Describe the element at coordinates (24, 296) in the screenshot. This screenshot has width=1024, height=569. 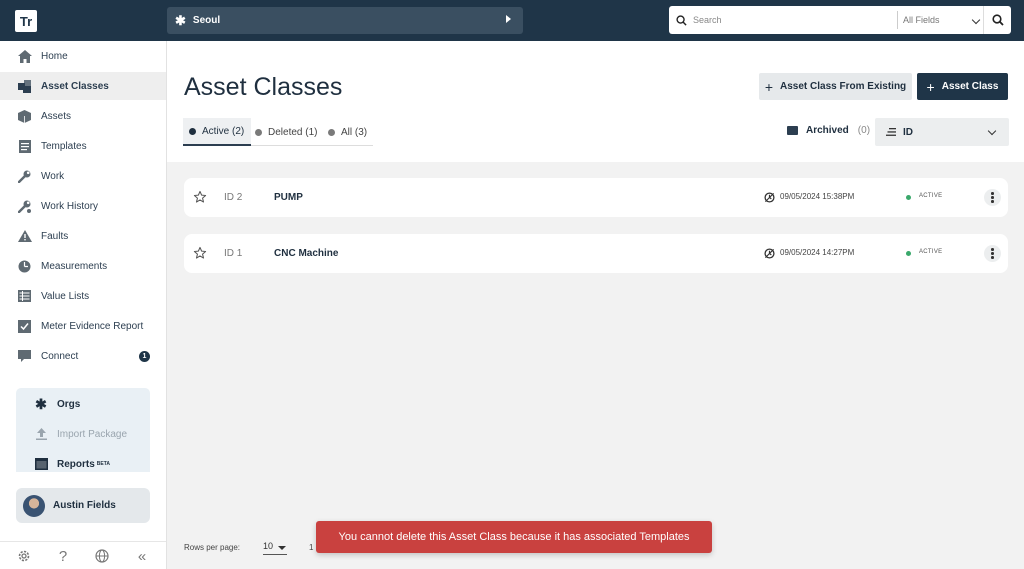
I see `list-icon` at that location.